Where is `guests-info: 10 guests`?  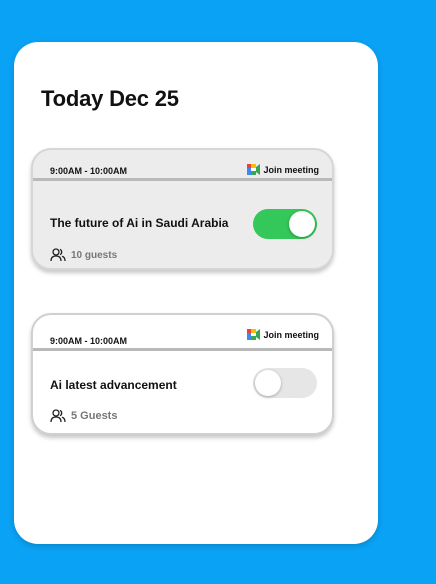 guests-info: 10 guests is located at coordinates (83, 255).